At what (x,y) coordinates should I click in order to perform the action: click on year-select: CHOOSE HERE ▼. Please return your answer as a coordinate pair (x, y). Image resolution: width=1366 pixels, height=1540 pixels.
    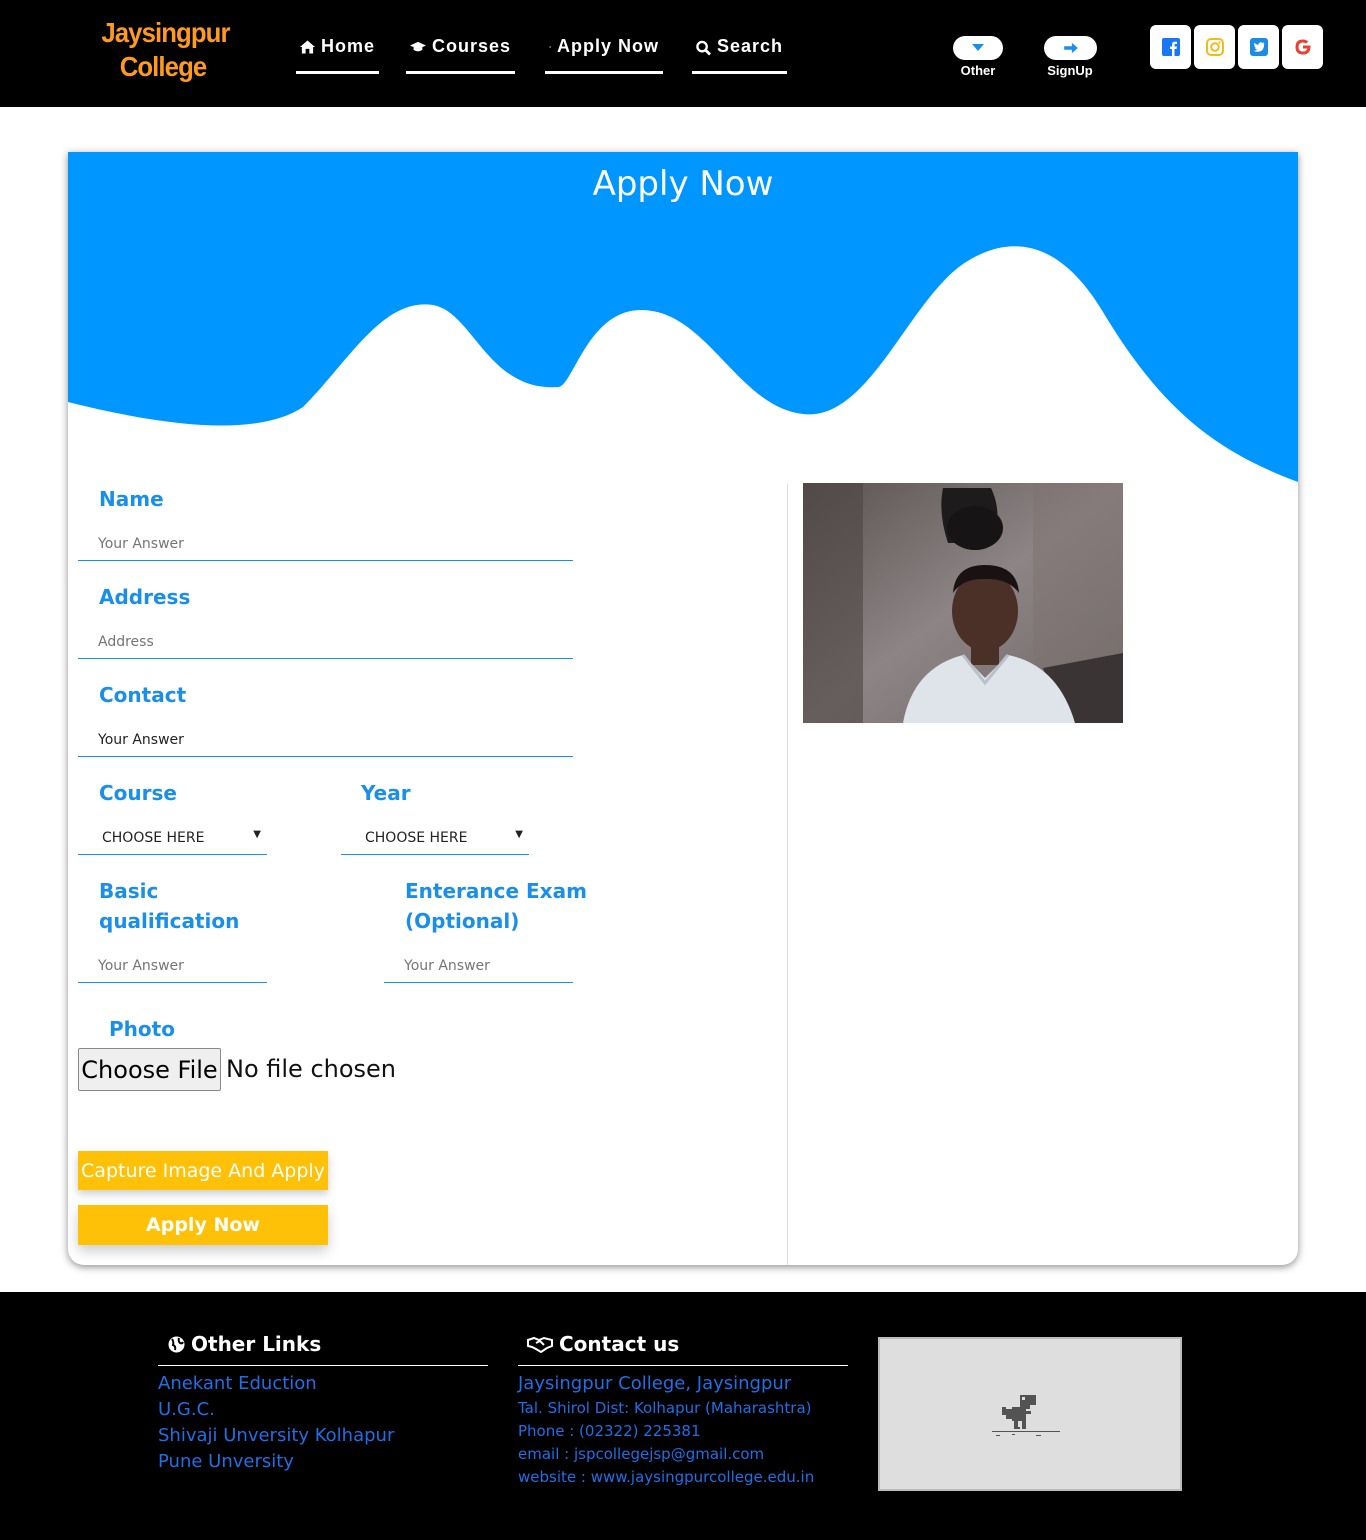
    Looking at the image, I should click on (435, 838).